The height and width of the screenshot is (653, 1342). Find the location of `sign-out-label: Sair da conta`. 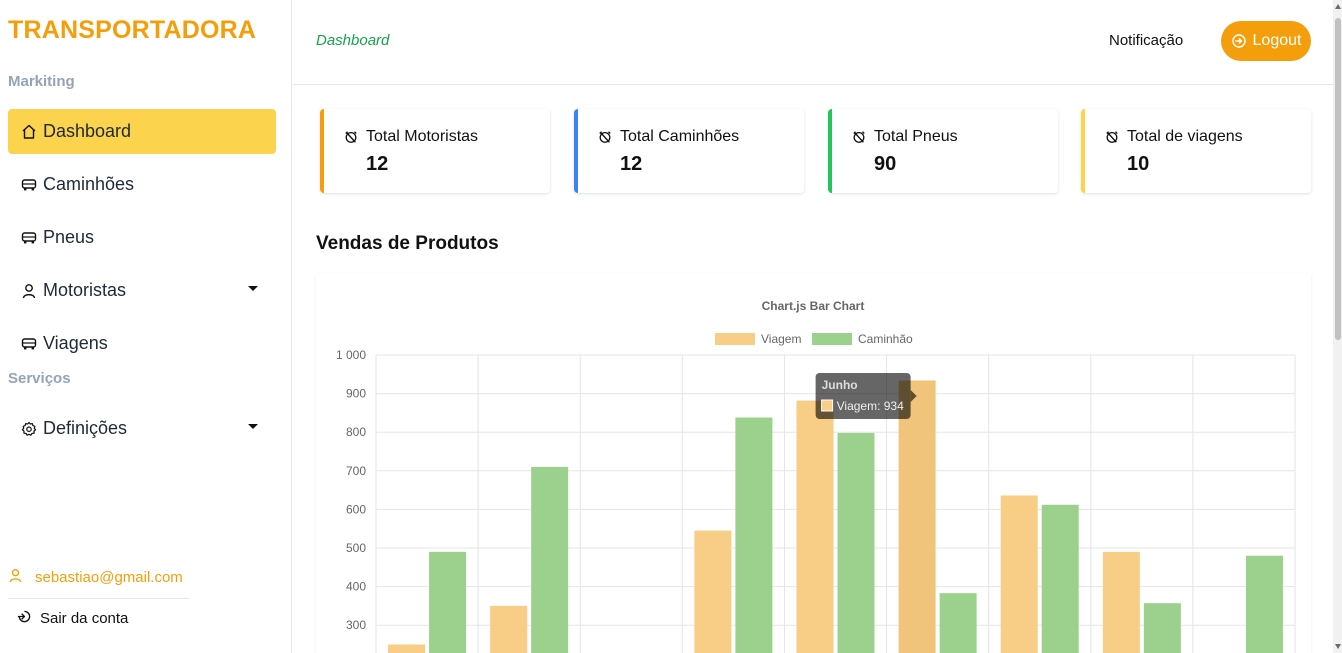

sign-out-label: Sair da conta is located at coordinates (84, 618).